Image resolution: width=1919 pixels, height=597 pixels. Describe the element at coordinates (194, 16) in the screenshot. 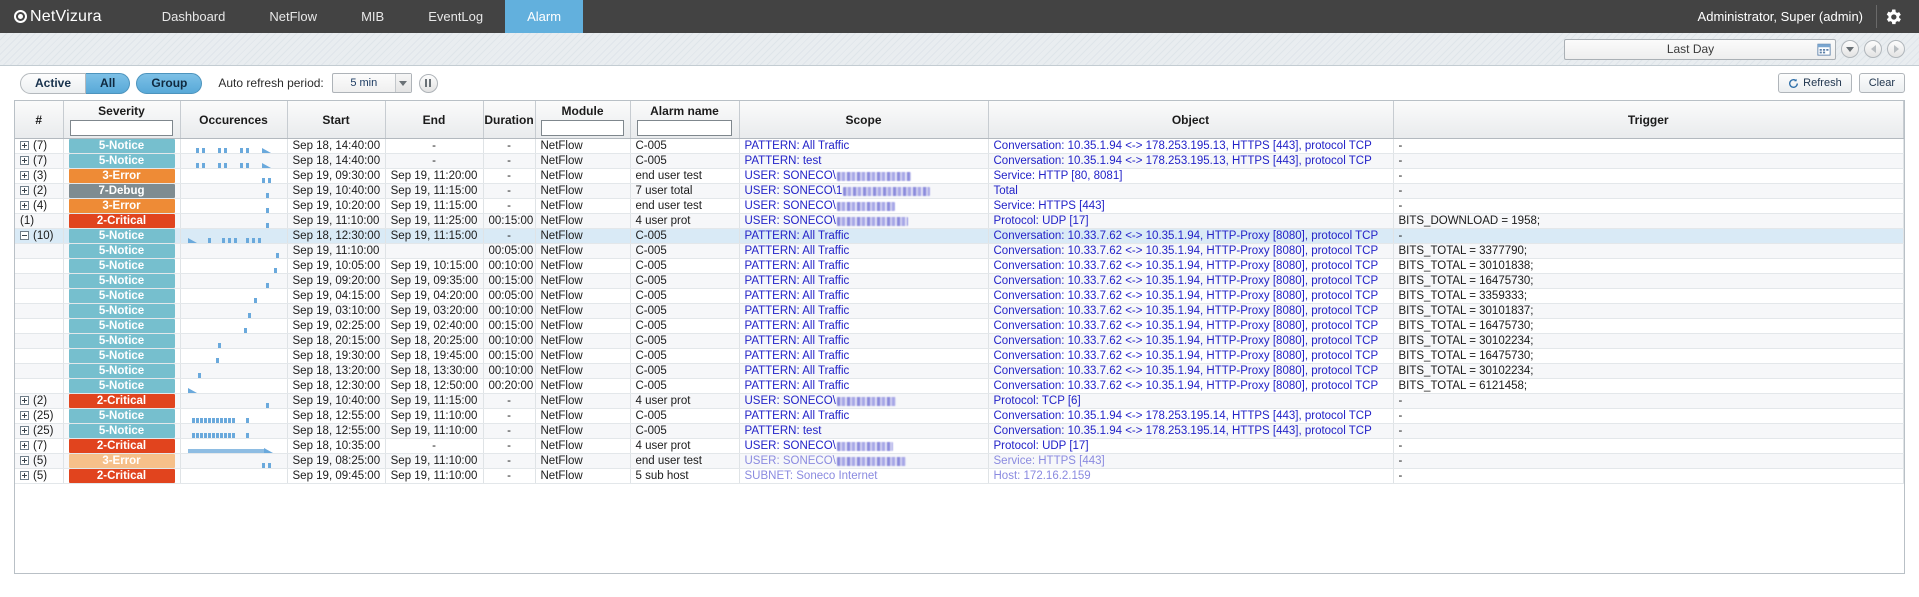

I see `nav-tab-dashboard: Dashboard` at that location.